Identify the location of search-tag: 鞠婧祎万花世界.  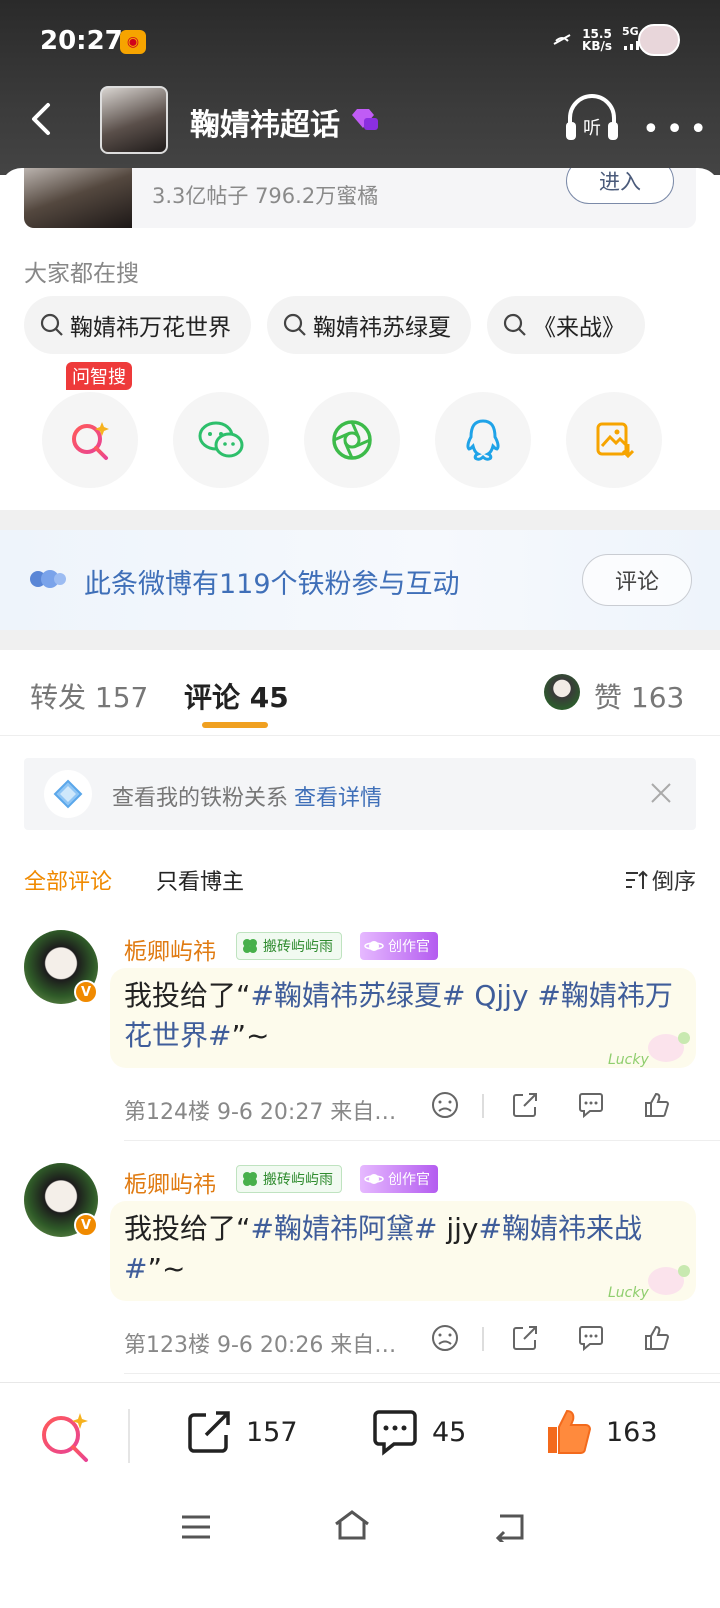
(137, 325).